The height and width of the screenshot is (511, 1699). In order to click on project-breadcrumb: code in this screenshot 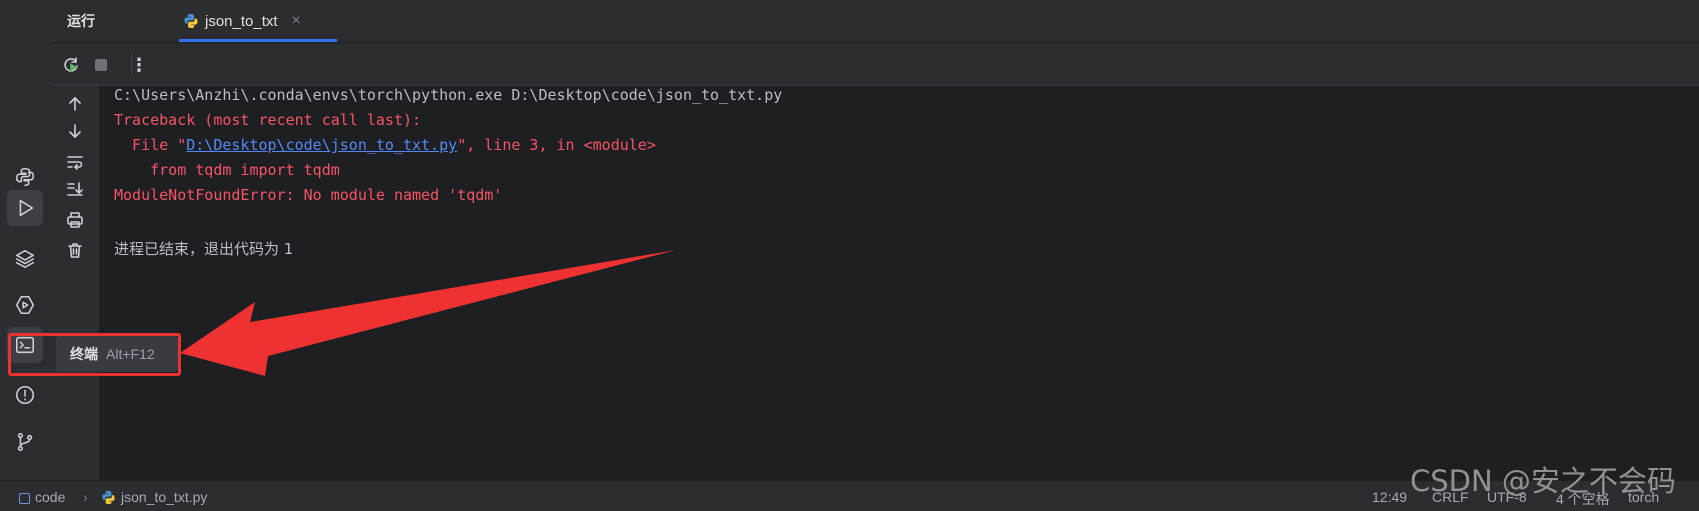, I will do `click(42, 497)`.